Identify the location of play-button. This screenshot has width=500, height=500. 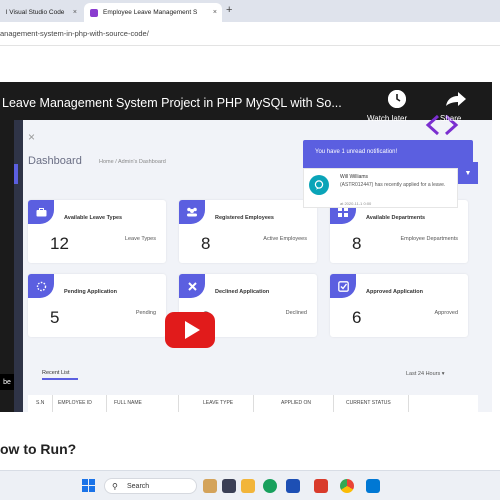
(190, 330).